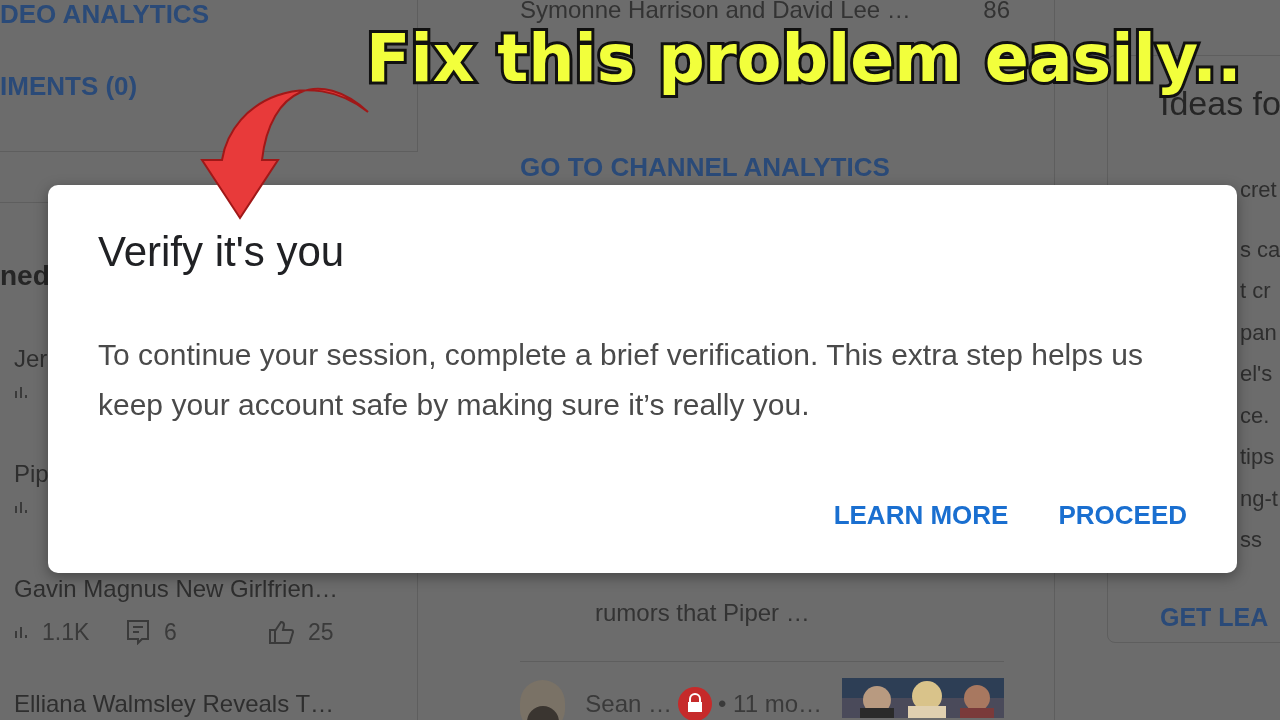 The width and height of the screenshot is (1280, 720). I want to click on avatar, so click(543, 700).